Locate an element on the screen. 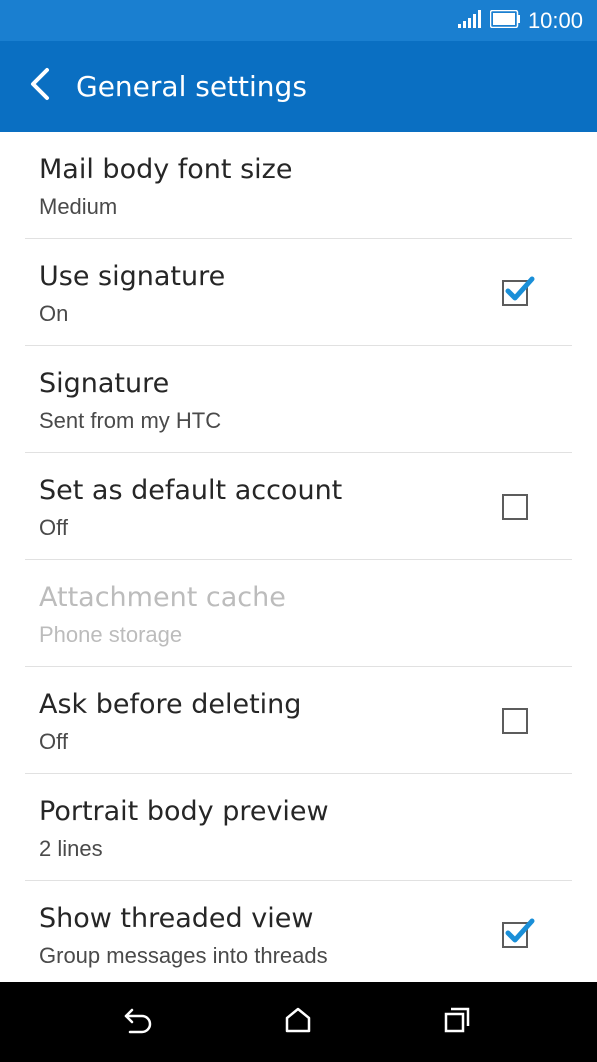  setting-default-account: Set as default account Off is located at coordinates (298, 506).